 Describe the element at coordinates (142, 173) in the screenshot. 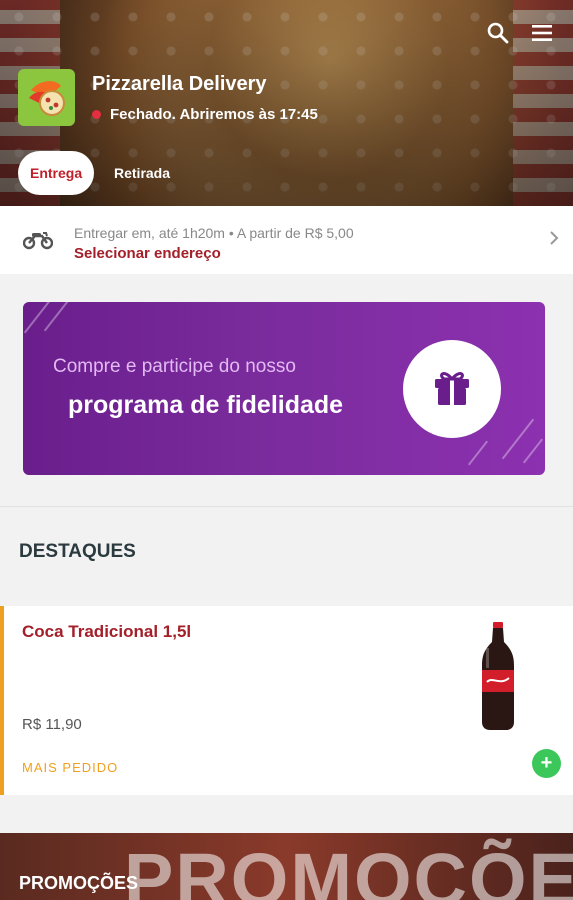

I see `tab-retirada: Retirada` at that location.